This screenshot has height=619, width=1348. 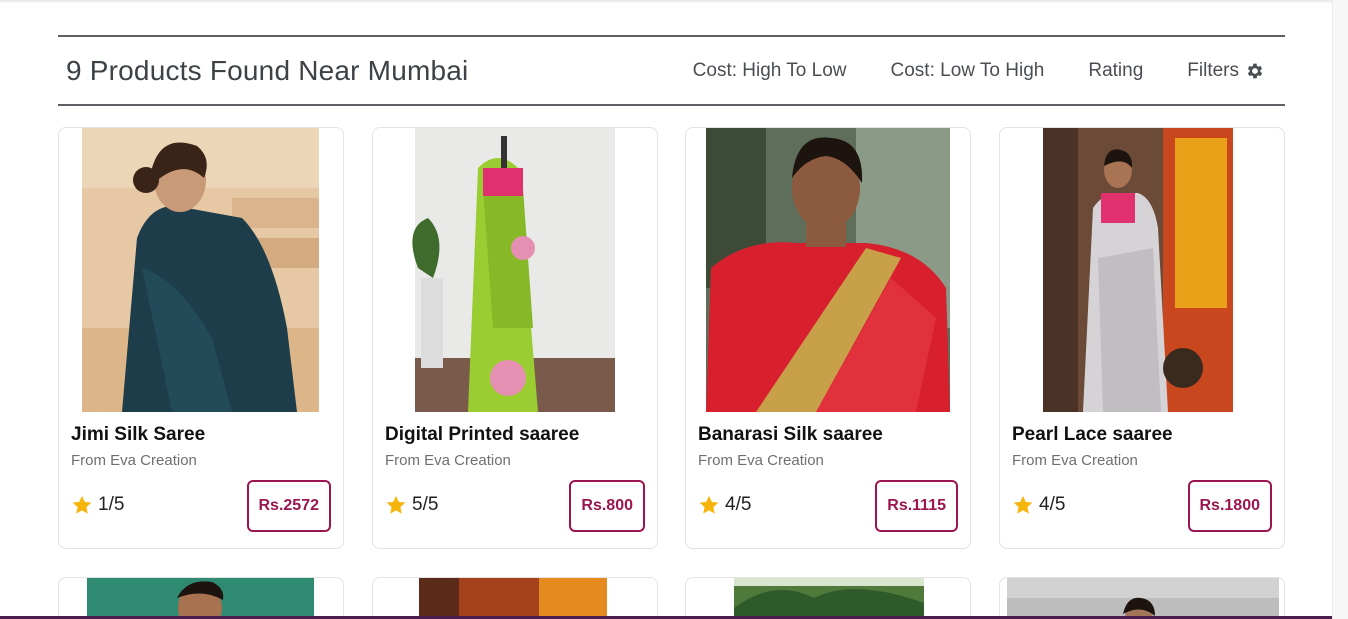 What do you see at coordinates (267, 70) in the screenshot?
I see `page-title: 9 Products Found Near Mumbai` at bounding box center [267, 70].